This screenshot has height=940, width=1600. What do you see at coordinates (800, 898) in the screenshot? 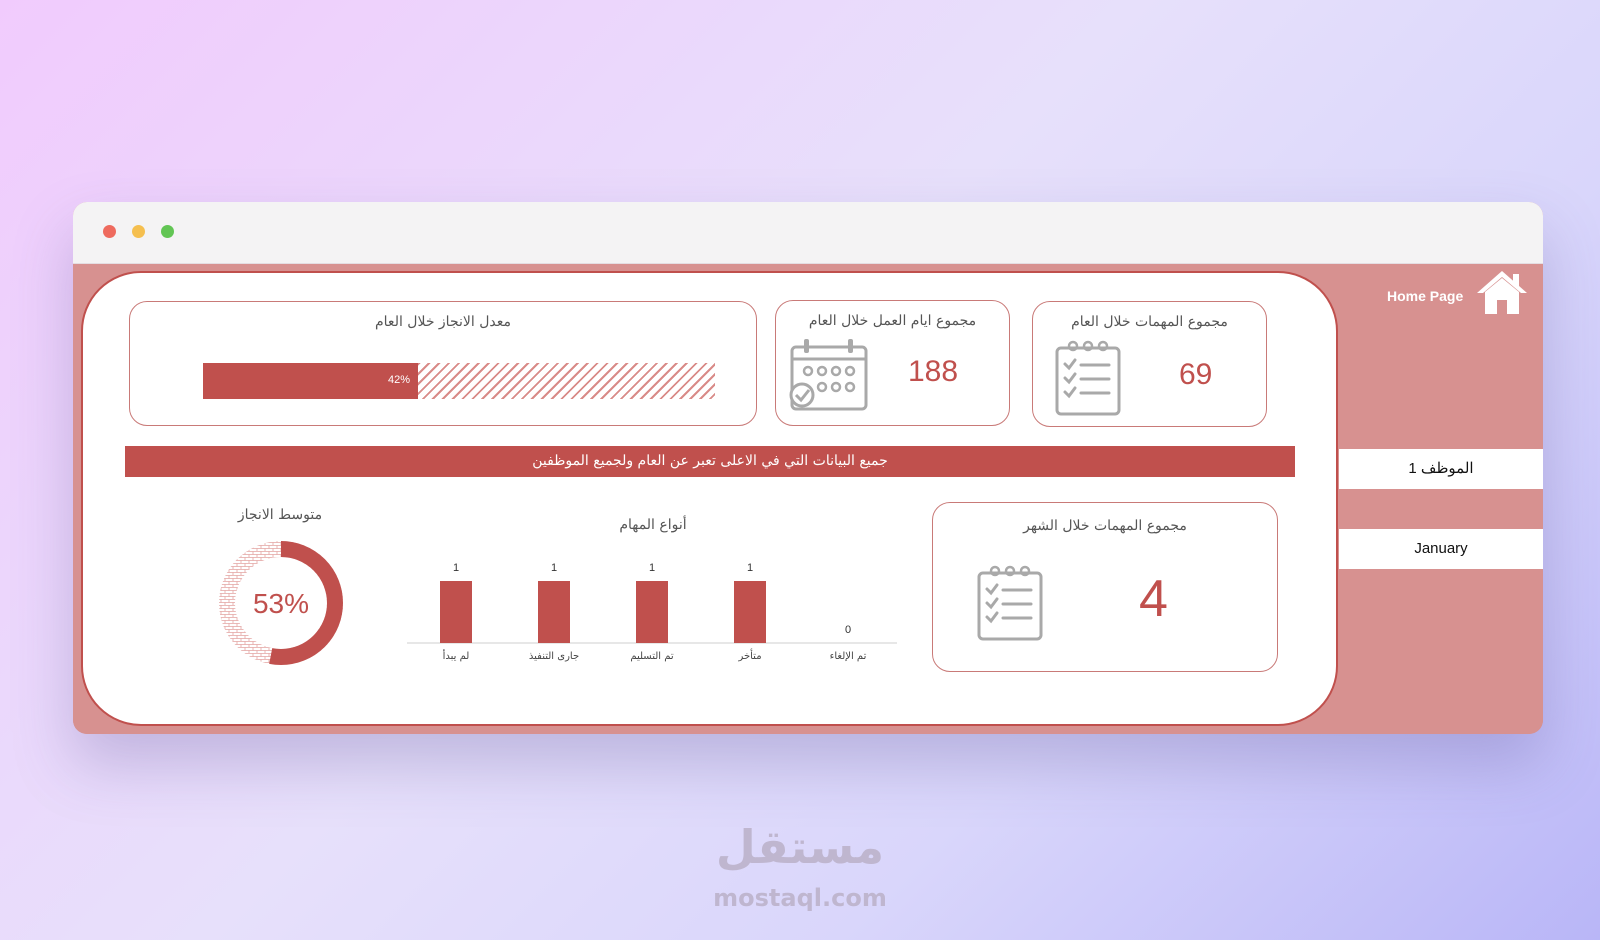
I see `watermark-latin: mostaql.com` at bounding box center [800, 898].